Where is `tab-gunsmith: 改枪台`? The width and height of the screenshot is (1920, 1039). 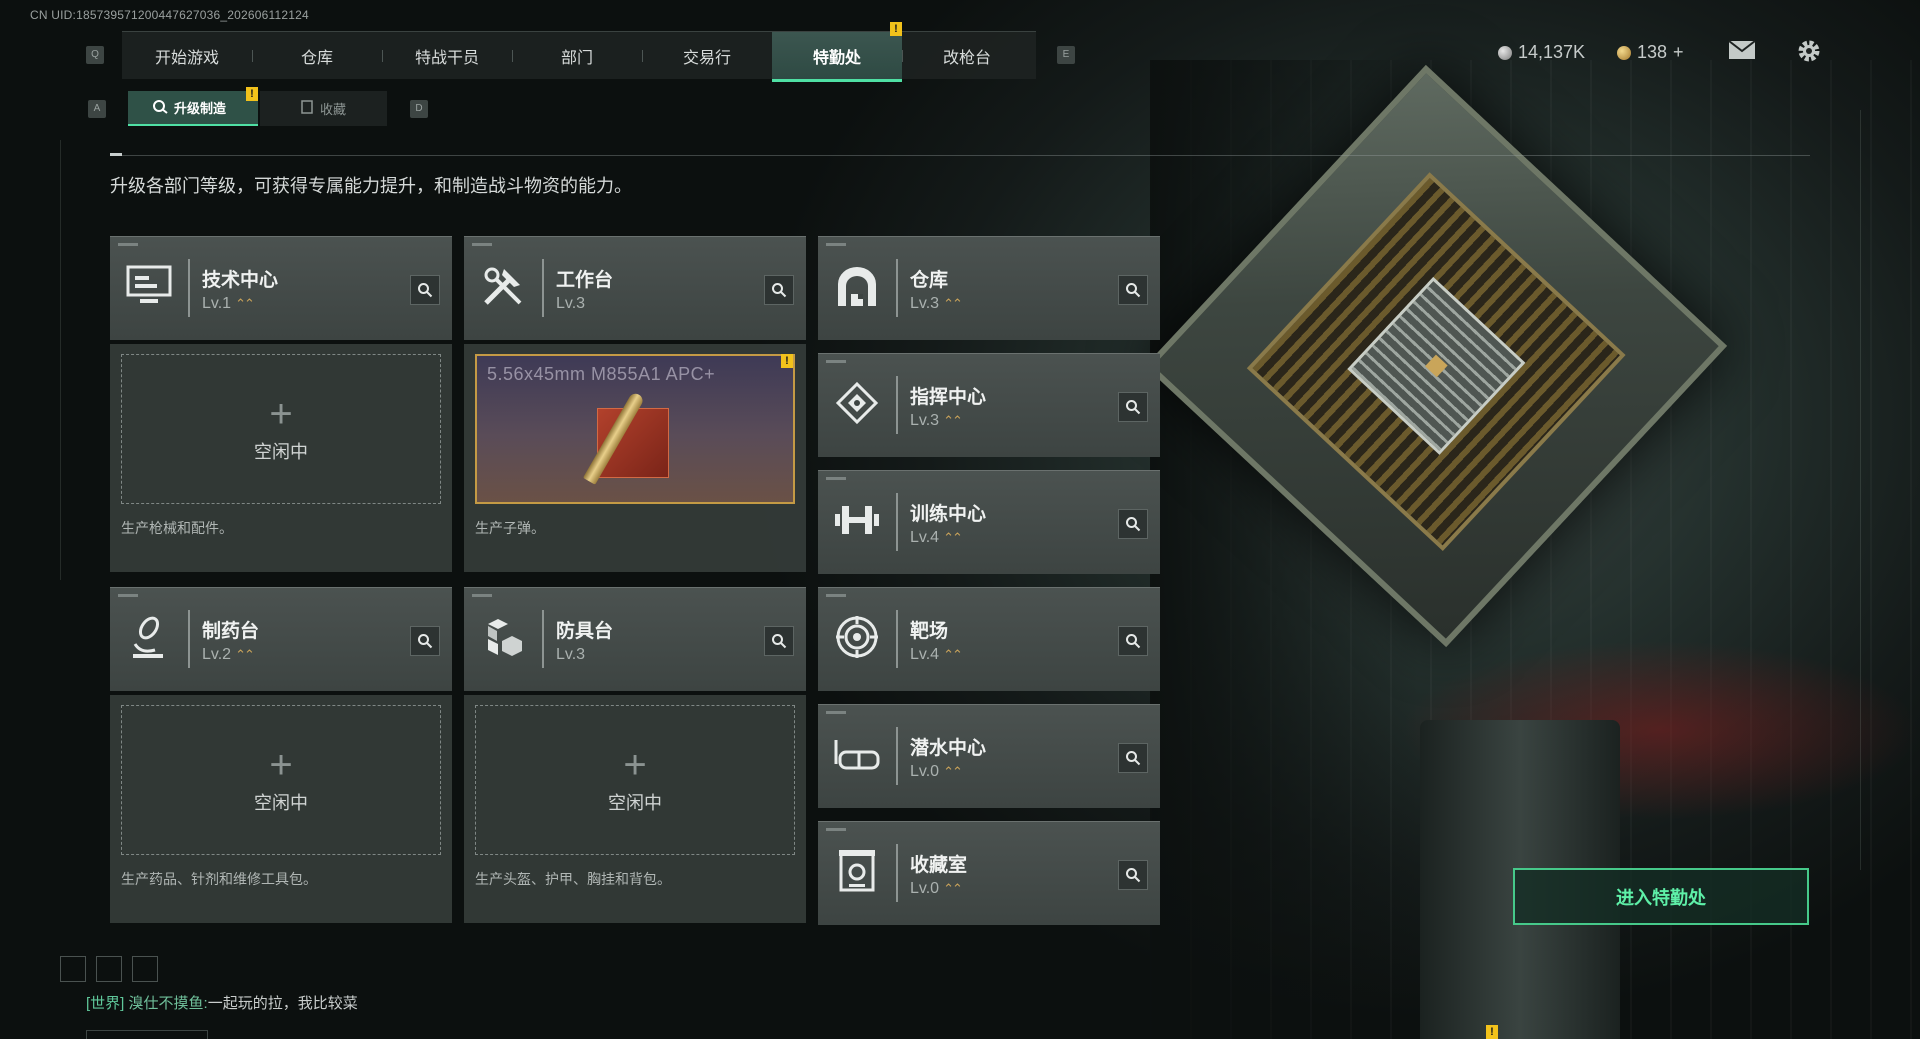
tab-gunsmith: 改枪台 is located at coordinates (967, 55).